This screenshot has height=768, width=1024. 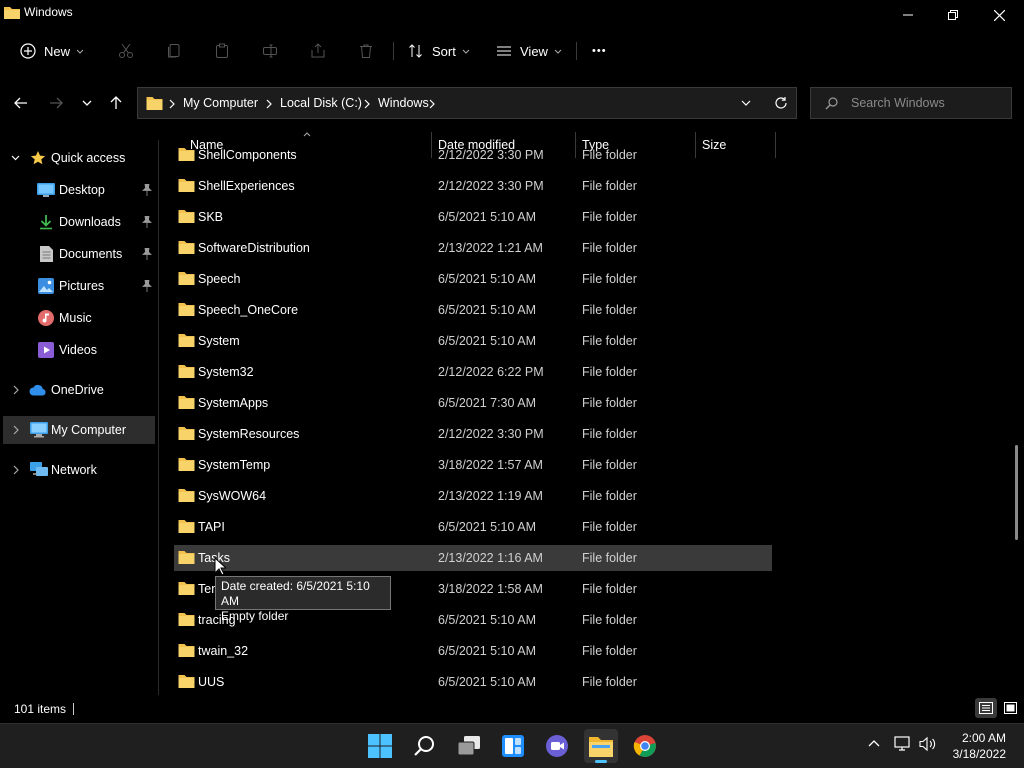 I want to click on table-row: twain_32 6/5/2021 5:10 AM File folder, so click(x=473, y=651).